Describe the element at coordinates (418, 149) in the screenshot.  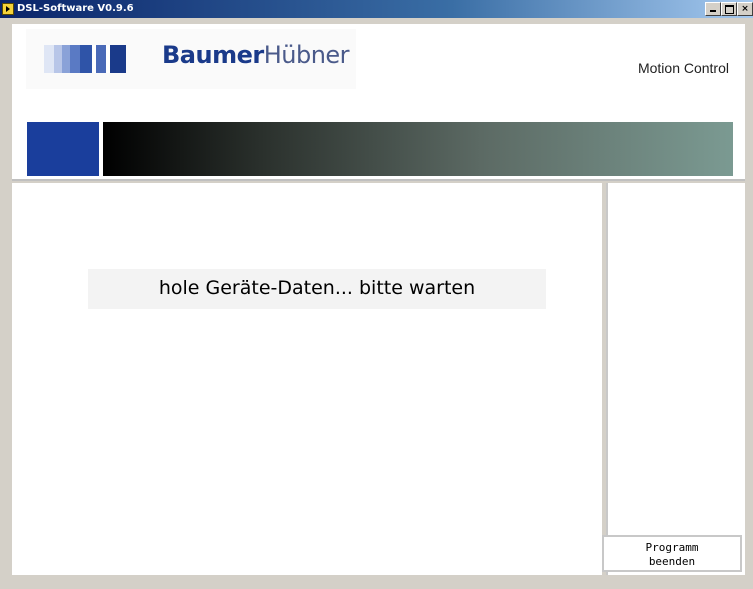
I see `banner-gradient-strip` at that location.